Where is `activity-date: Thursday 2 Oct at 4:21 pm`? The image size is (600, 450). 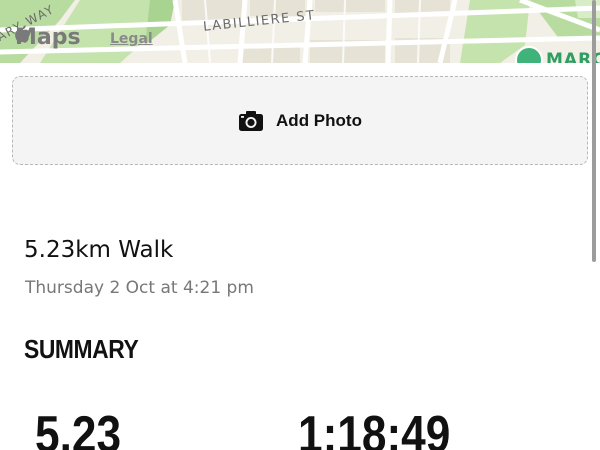 activity-date: Thursday 2 Oct at 4:21 pm is located at coordinates (139, 288).